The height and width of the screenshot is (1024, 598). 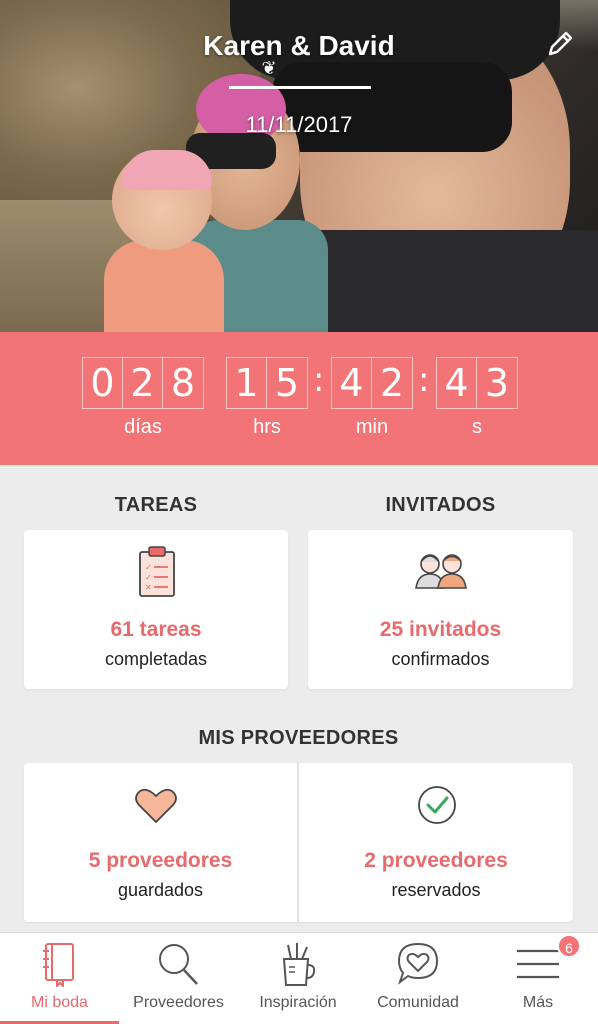 What do you see at coordinates (267, 427) in the screenshot?
I see `hours-label: hrs` at bounding box center [267, 427].